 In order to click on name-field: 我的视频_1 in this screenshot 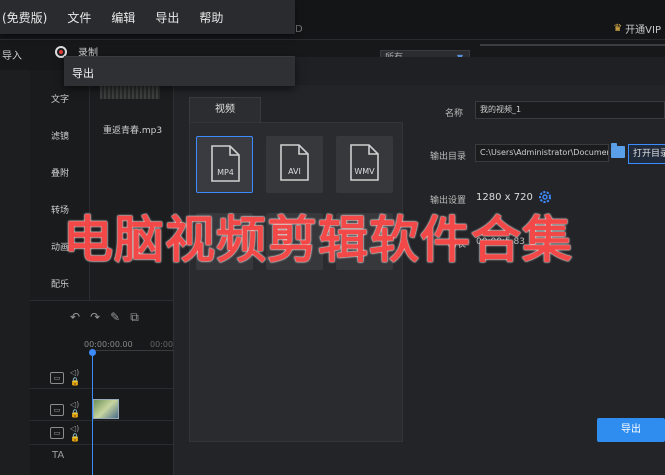, I will do `click(570, 110)`.